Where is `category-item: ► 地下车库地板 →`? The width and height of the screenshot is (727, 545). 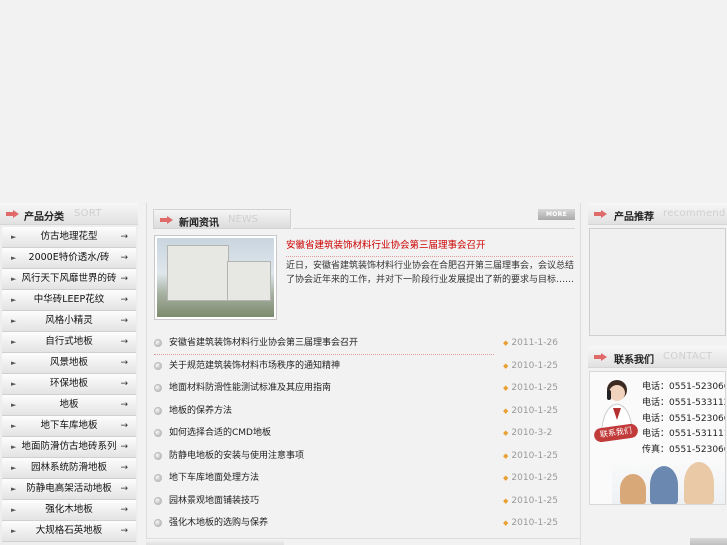 category-item: ► 地下车库地板 → is located at coordinates (69, 426).